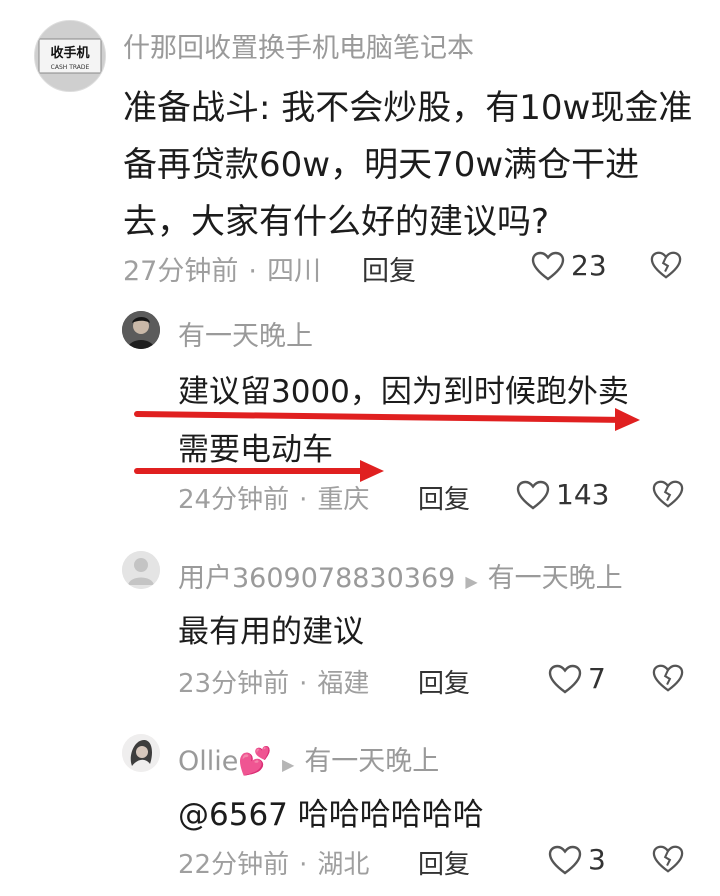 Image resolution: width=720 pixels, height=896 pixels. Describe the element at coordinates (403, 392) in the screenshot. I see `reply-text-line: 建议留3000，因为到时候跑外卖` at that location.